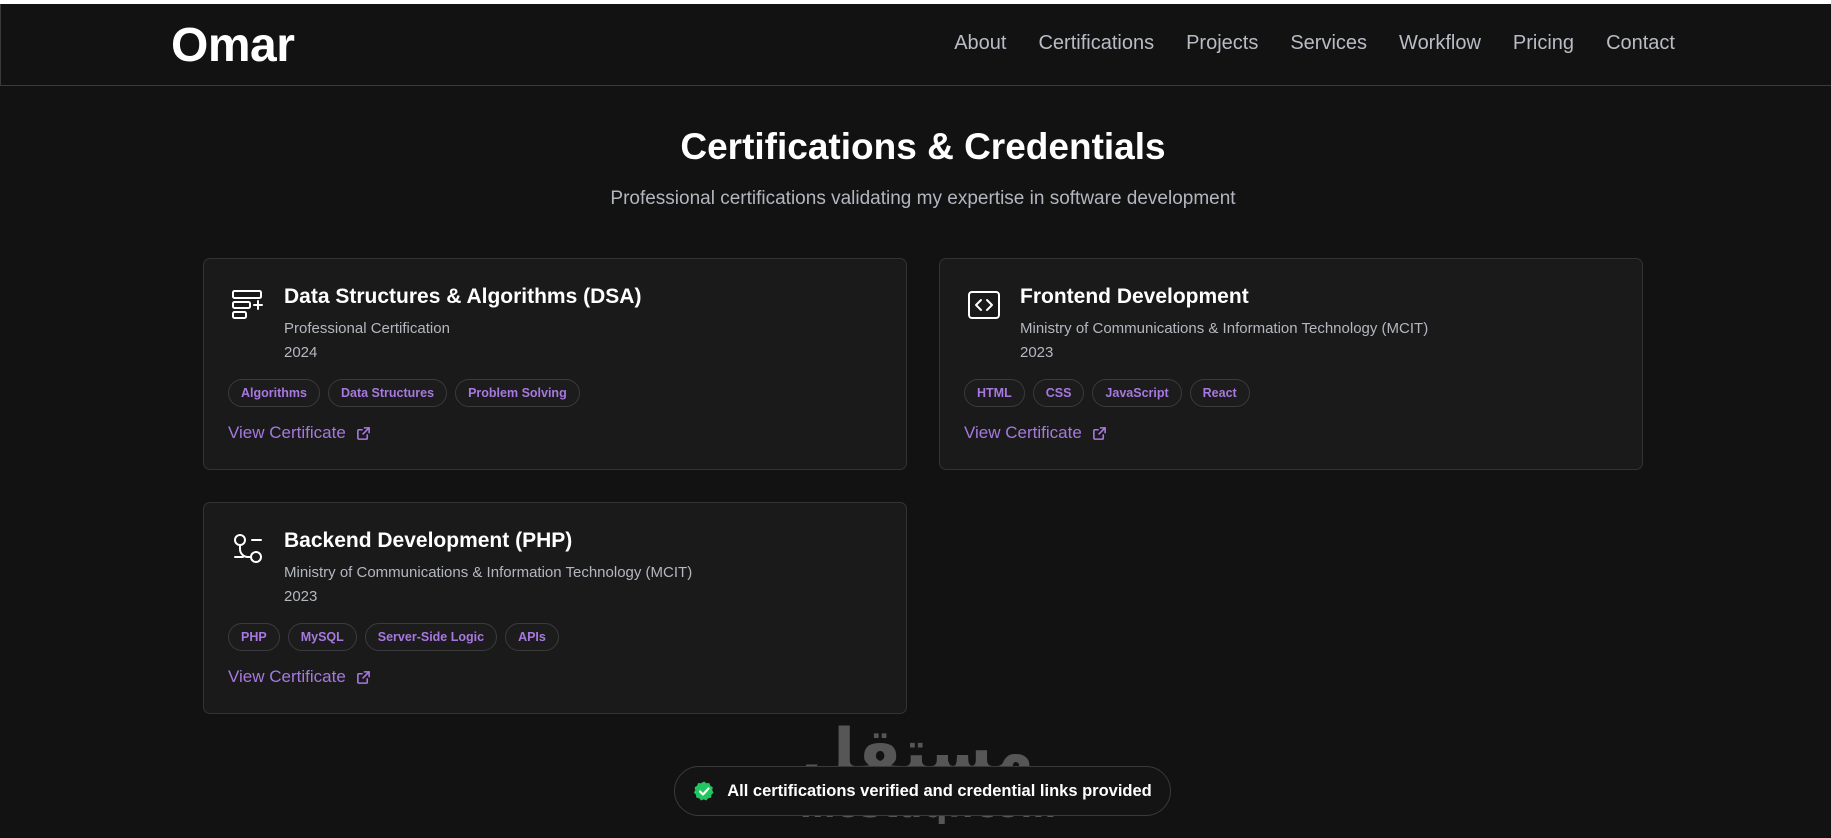  Describe the element at coordinates (254, 637) in the screenshot. I see `tag: PHP` at that location.